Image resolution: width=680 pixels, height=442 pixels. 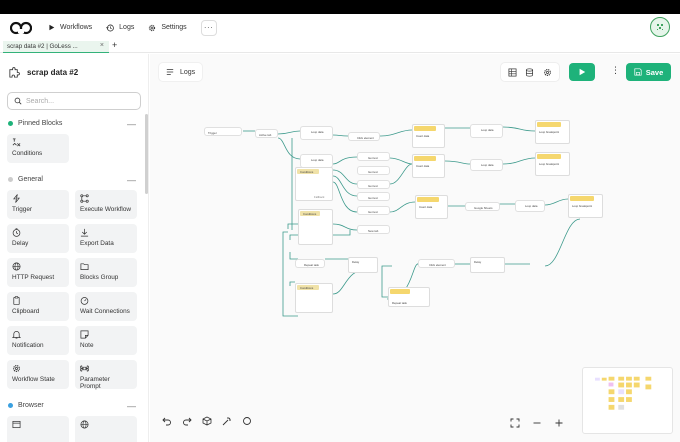 What do you see at coordinates (314, 298) in the screenshot?
I see `node-conditions-3: Conditions` at bounding box center [314, 298].